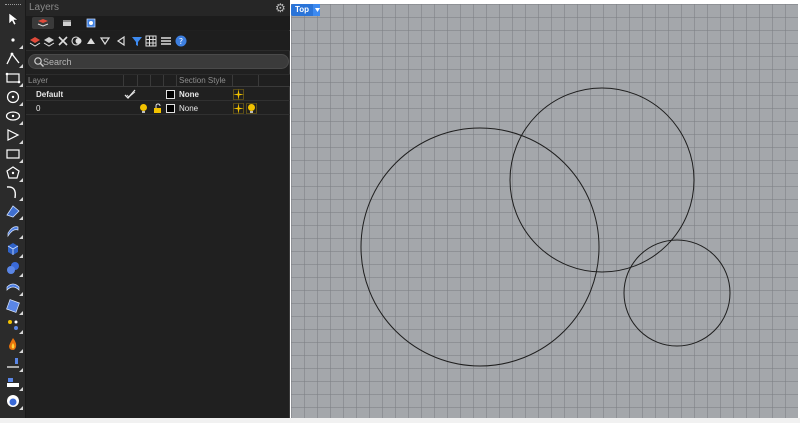  I want to click on point-icon, so click(13, 40).